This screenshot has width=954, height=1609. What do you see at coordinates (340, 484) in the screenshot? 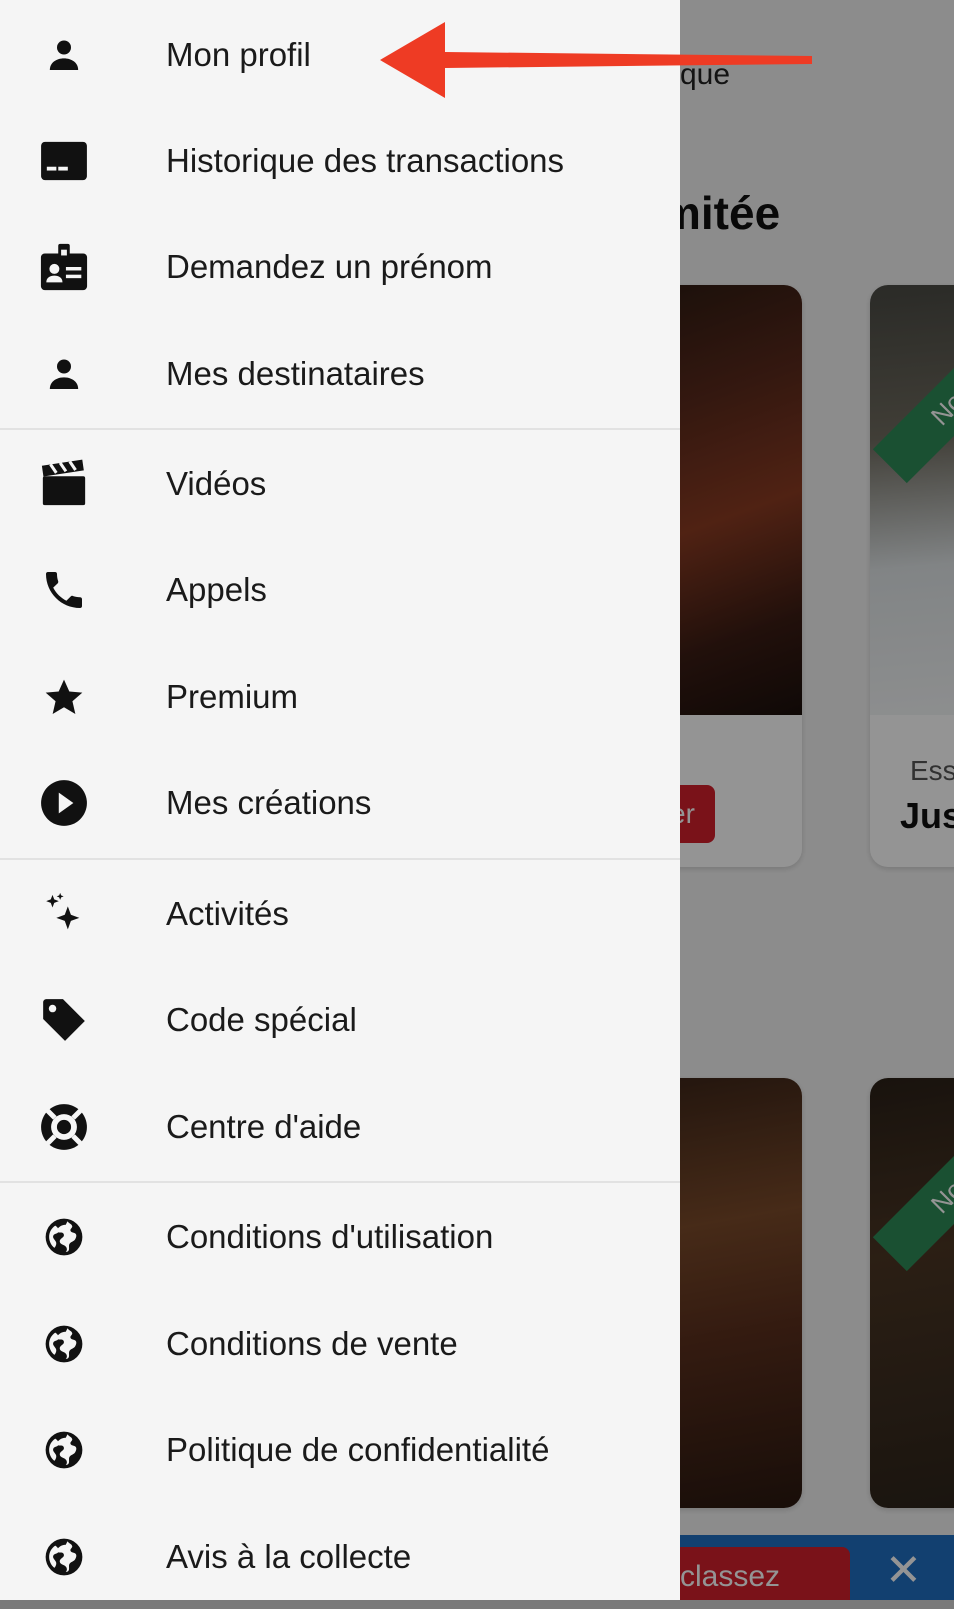
I see `menu-item-videos: Vidéos` at bounding box center [340, 484].